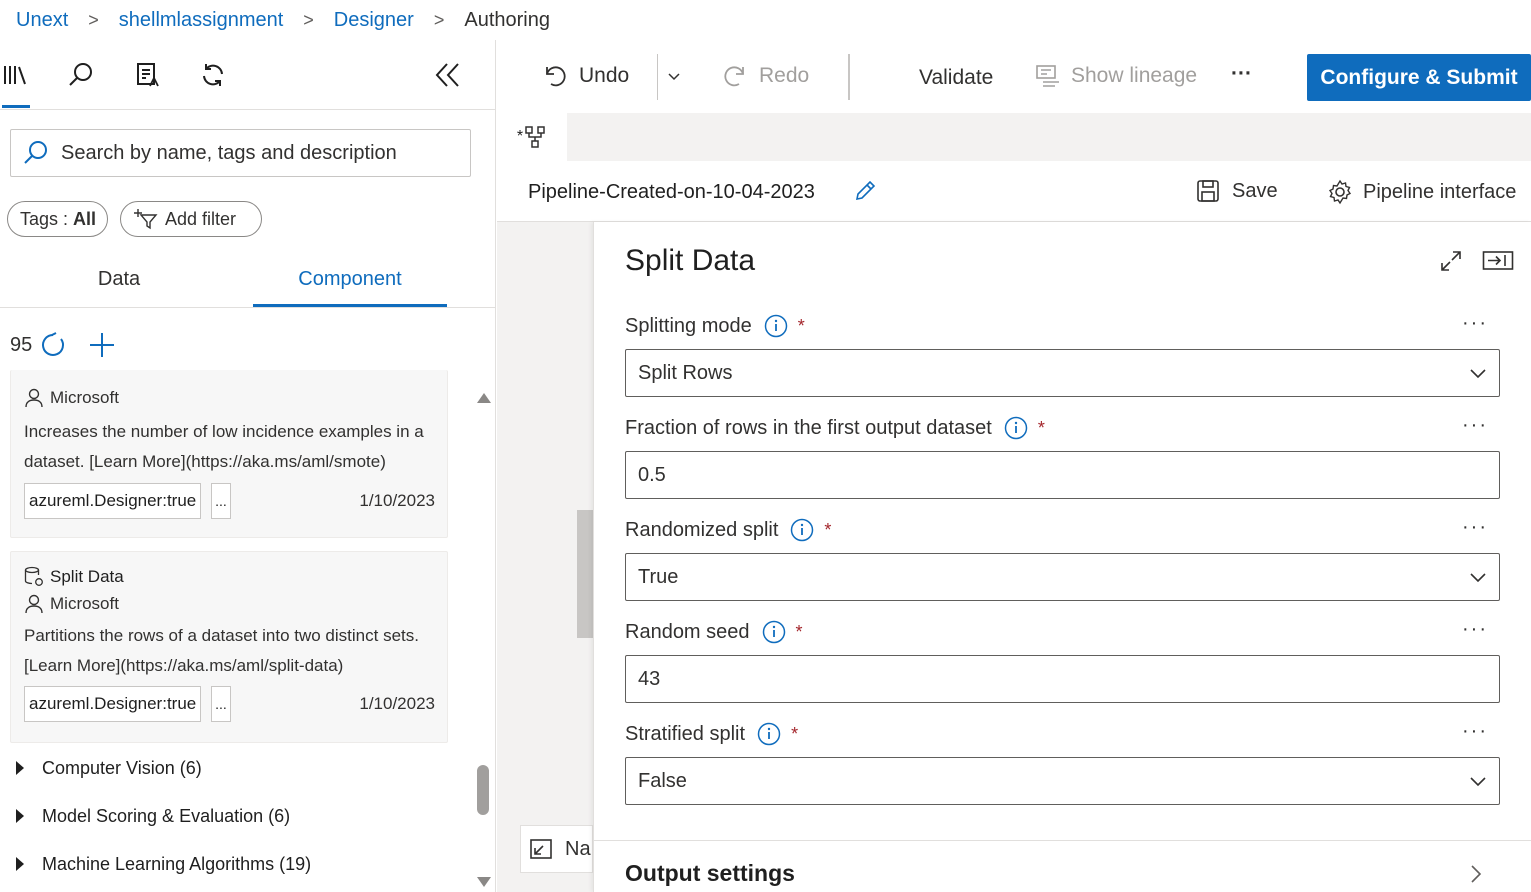 Image resolution: width=1531 pixels, height=892 pixels. I want to click on validate-button: Validate, so click(956, 78).